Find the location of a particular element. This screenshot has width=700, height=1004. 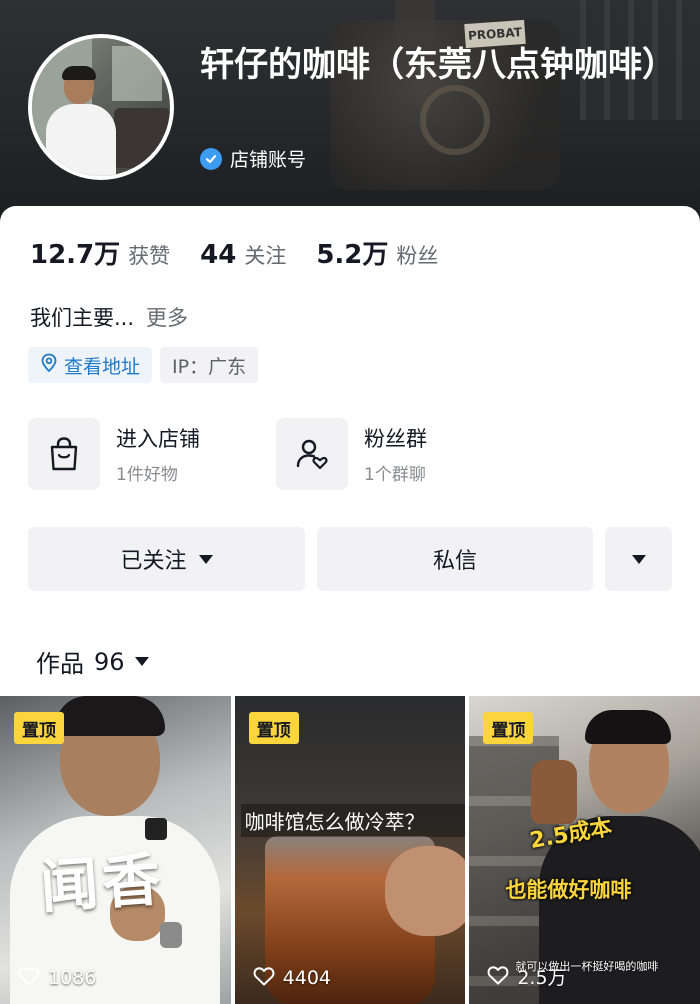

shopping-bag-icon is located at coordinates (64, 454).